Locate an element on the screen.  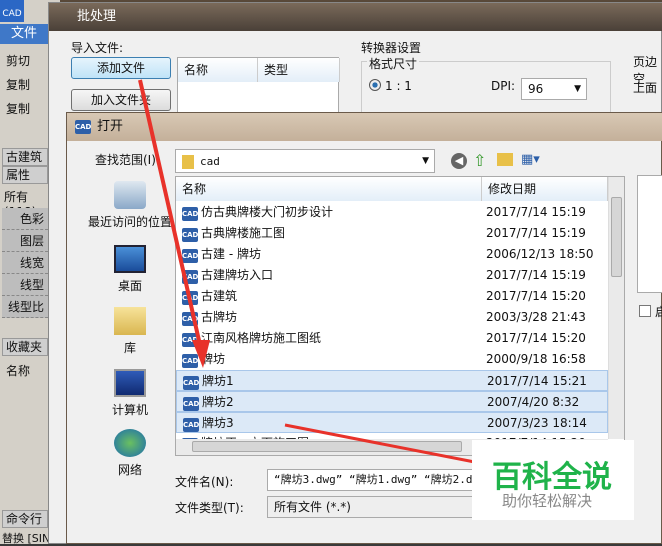
watermark-sub: 助你轻松解决 is located at coordinates (547, 501).